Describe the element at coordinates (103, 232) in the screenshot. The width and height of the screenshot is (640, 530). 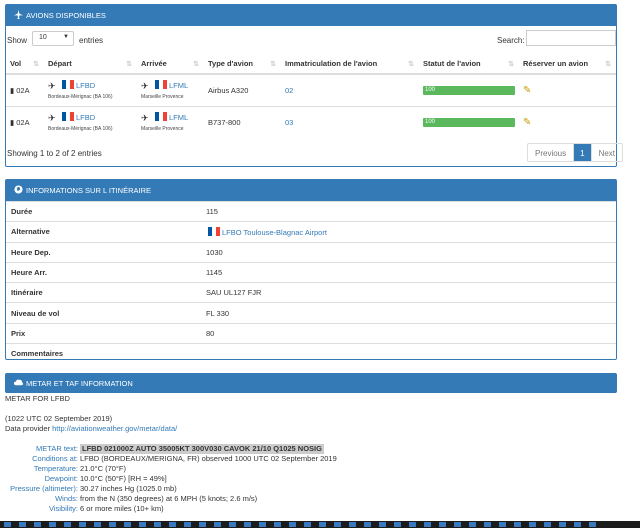
I see `row-label: Alternative` at that location.